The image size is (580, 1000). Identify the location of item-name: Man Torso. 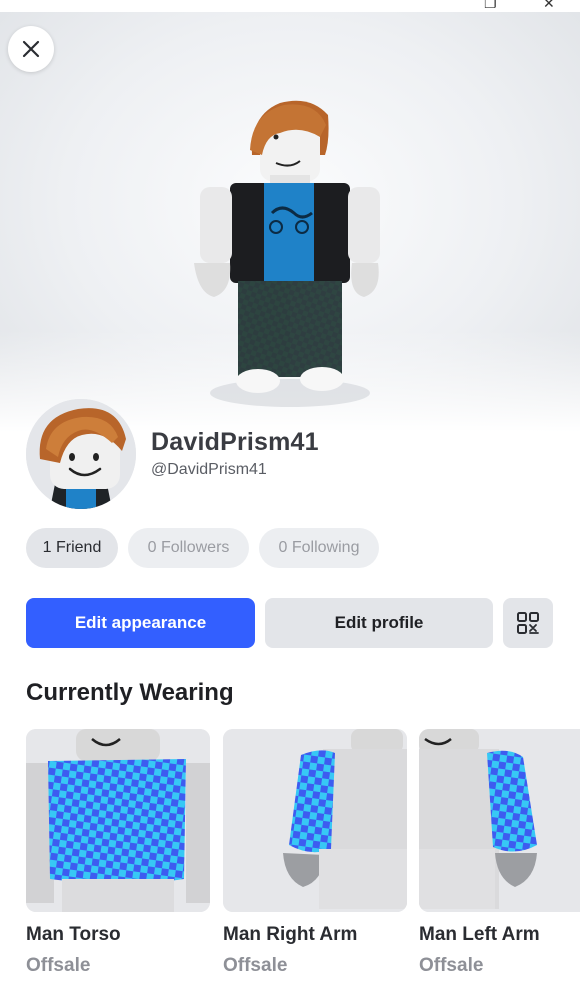
(73, 934).